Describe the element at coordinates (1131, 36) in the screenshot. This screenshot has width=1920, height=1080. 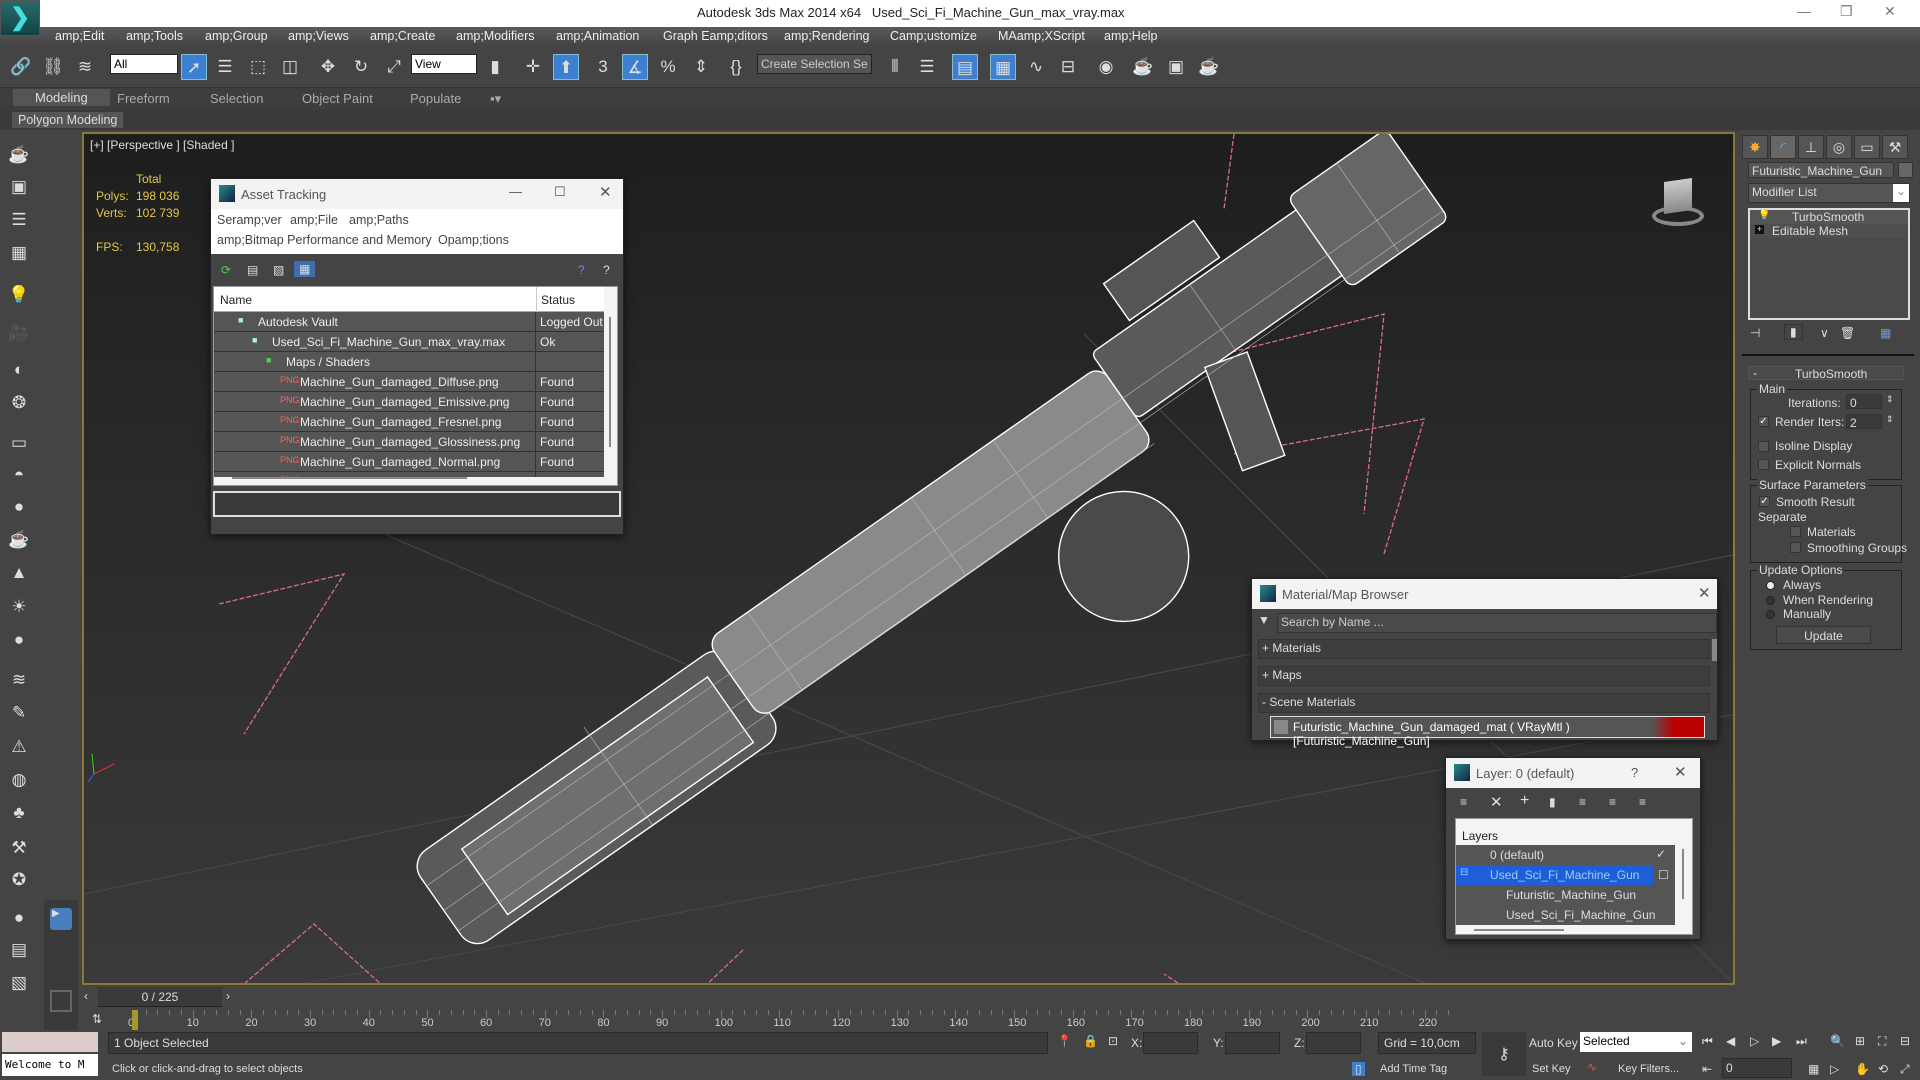
I see `menu-help: amp;Help` at that location.